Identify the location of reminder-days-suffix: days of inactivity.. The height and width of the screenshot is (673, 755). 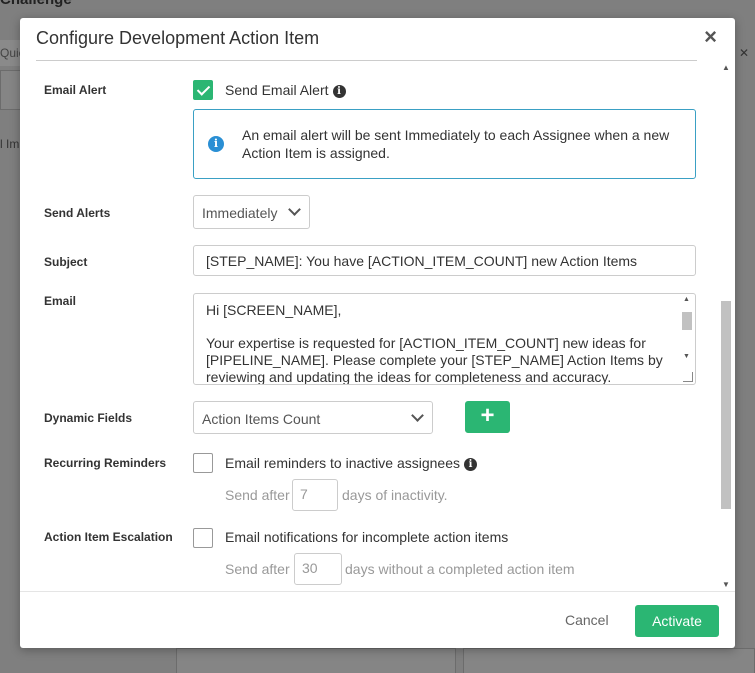
(395, 495).